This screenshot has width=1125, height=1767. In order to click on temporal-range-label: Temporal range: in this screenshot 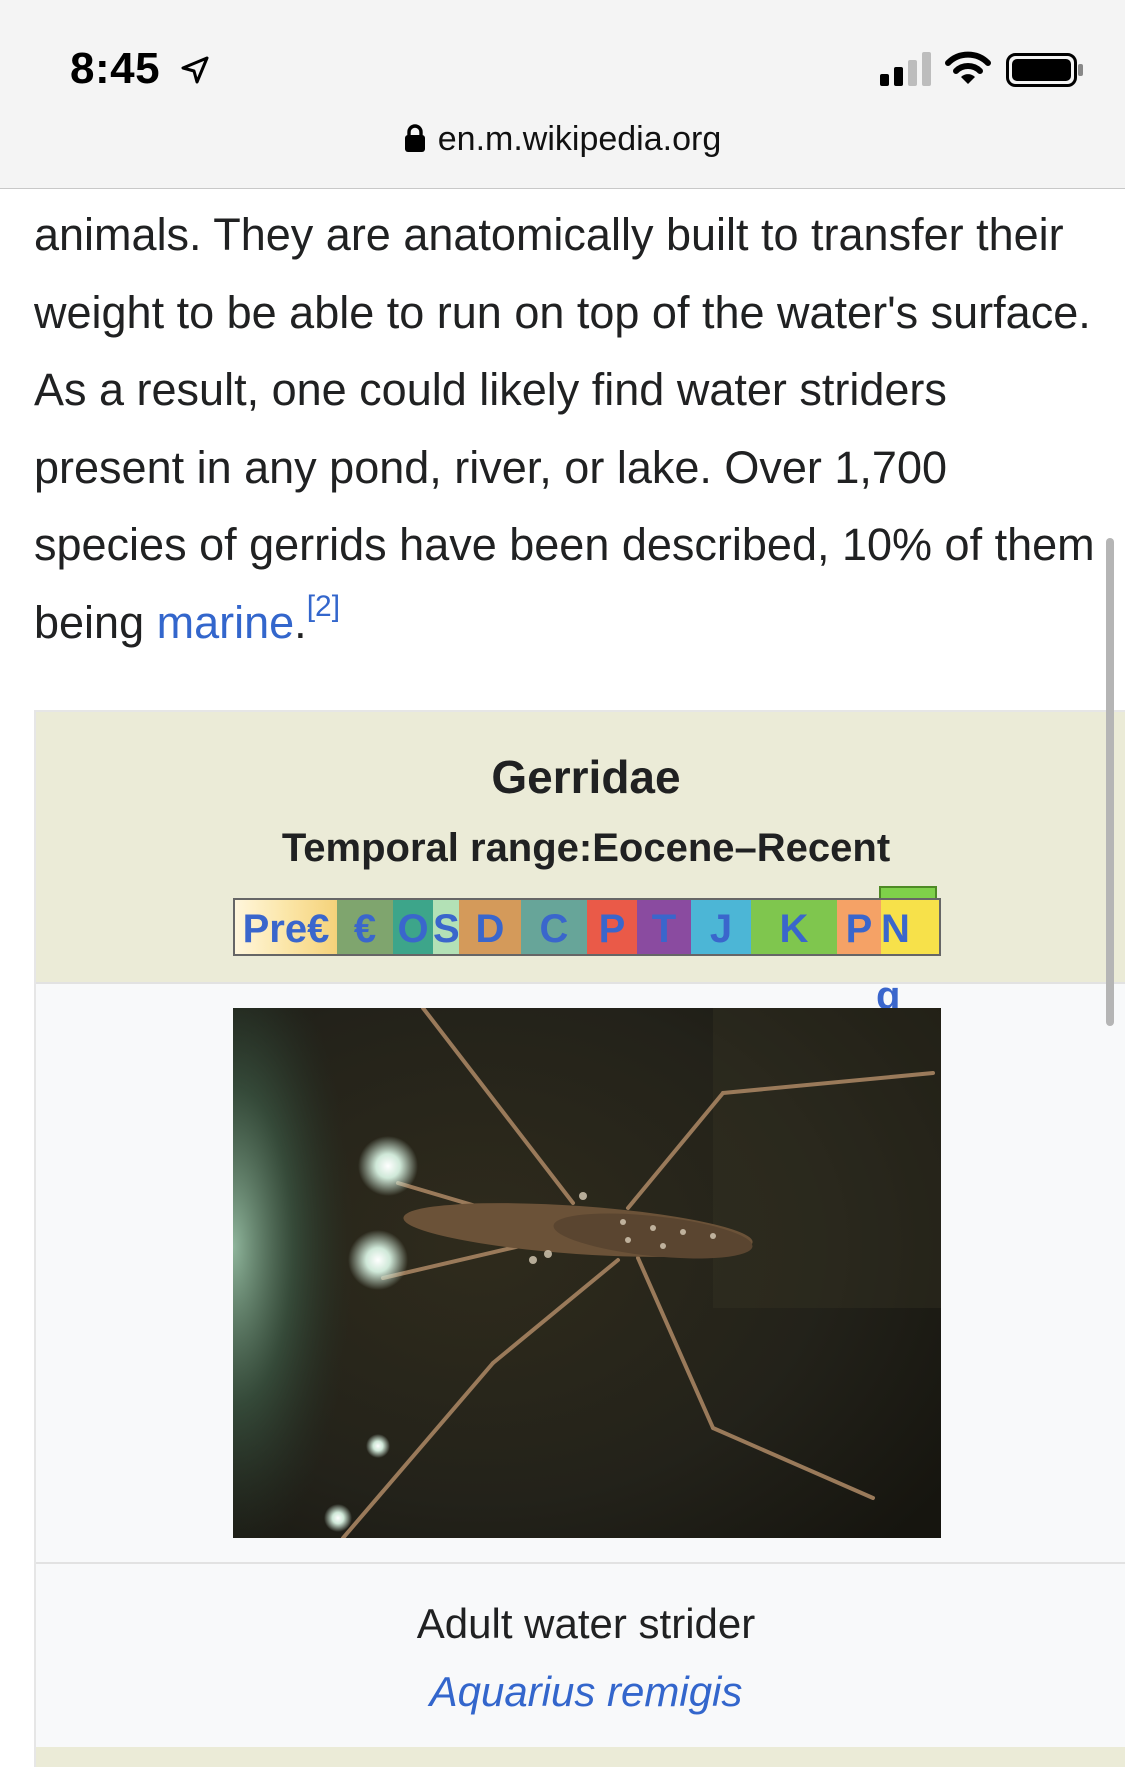, I will do `click(437, 848)`.